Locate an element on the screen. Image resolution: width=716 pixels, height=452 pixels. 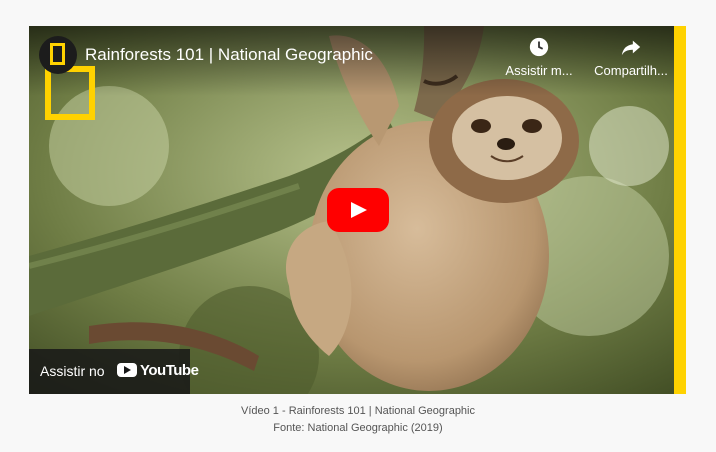
national-geographic-icon is located at coordinates (57, 54).